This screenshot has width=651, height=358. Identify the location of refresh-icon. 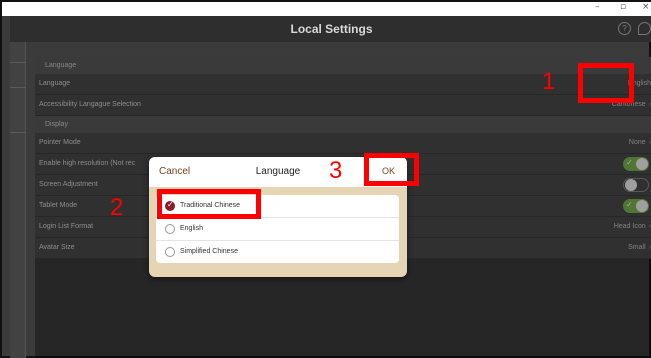
(644, 28).